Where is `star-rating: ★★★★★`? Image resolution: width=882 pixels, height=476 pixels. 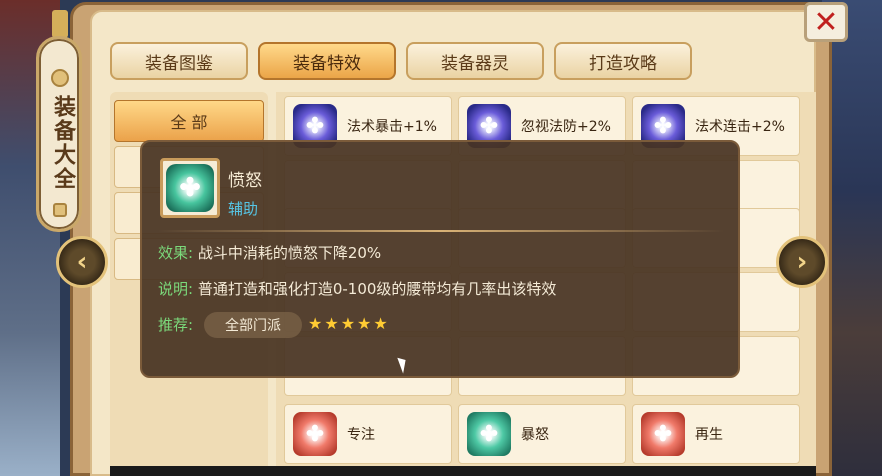
star-rating: ★★★★★ is located at coordinates (349, 323).